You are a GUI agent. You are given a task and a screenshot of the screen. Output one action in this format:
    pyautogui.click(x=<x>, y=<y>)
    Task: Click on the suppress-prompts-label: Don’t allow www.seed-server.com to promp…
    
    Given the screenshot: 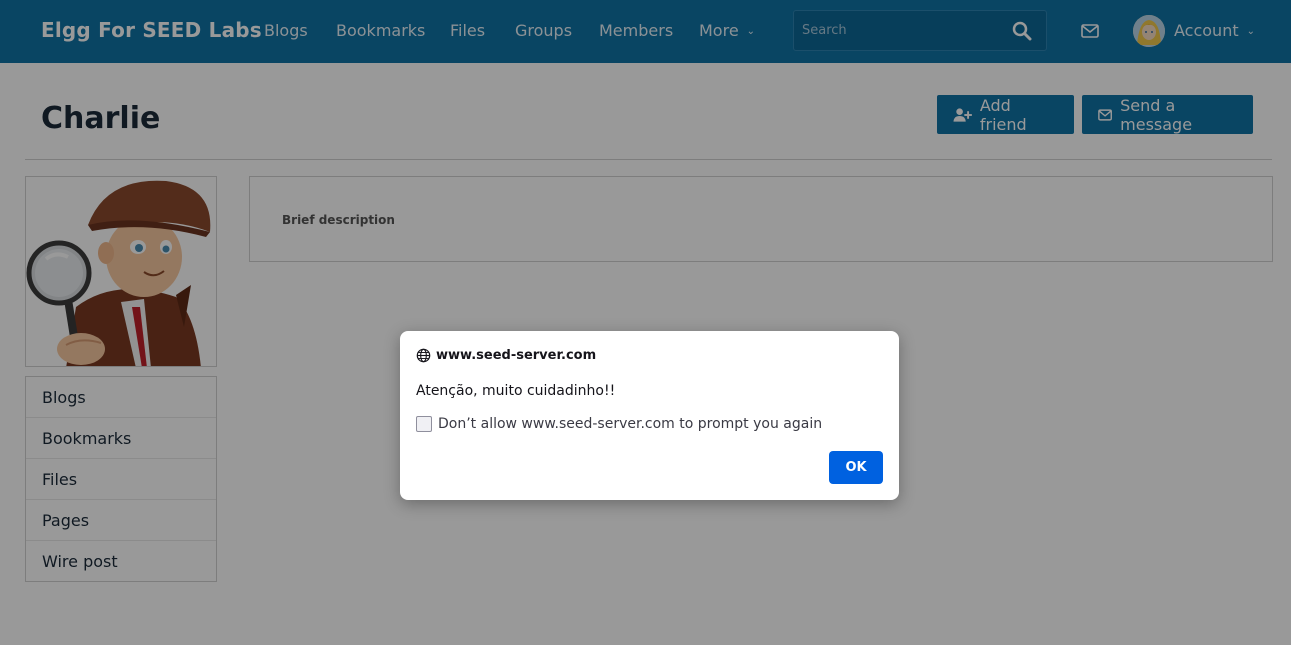 What is the action you would take?
    pyautogui.click(x=630, y=424)
    